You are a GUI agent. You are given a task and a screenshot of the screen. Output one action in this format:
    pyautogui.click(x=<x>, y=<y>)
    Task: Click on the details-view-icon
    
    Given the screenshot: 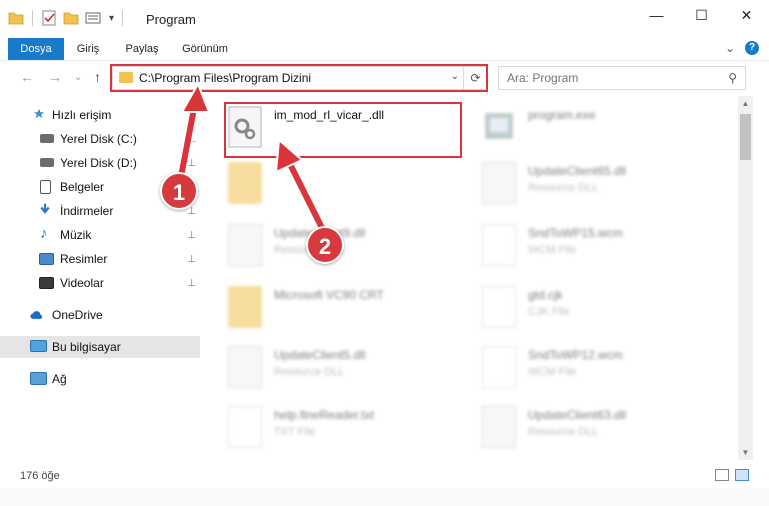 What is the action you would take?
    pyautogui.click(x=722, y=475)
    